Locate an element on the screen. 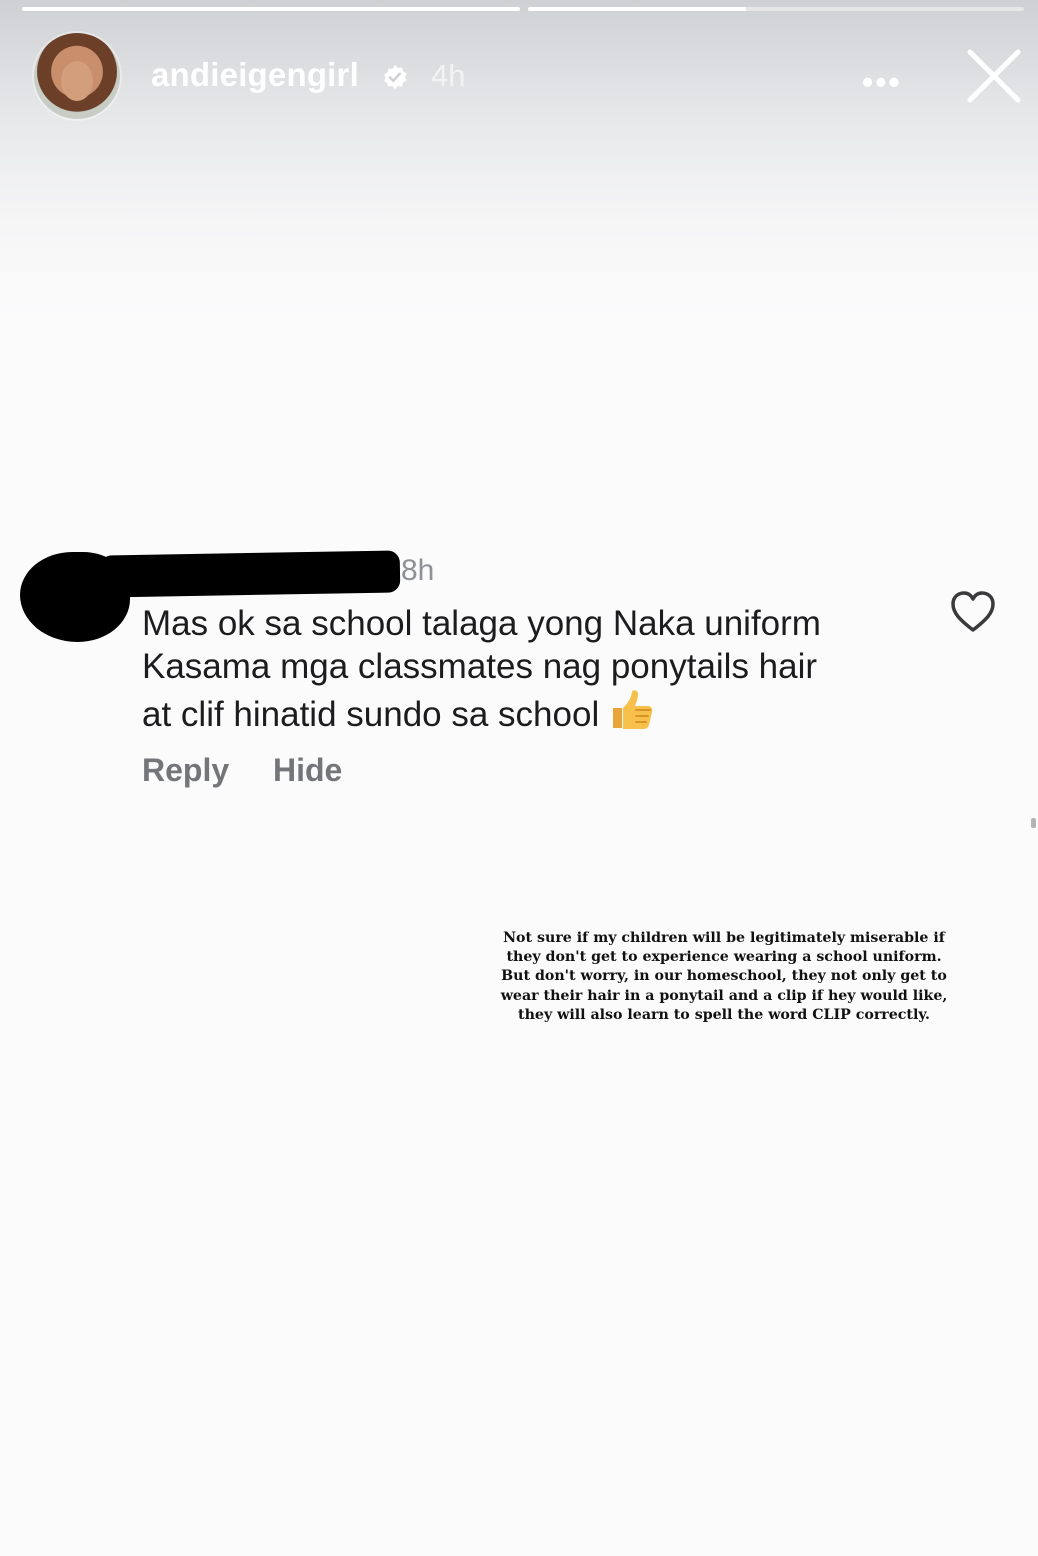 Image resolution: width=1038 pixels, height=1556 pixels. avatar-face is located at coordinates (77, 81).